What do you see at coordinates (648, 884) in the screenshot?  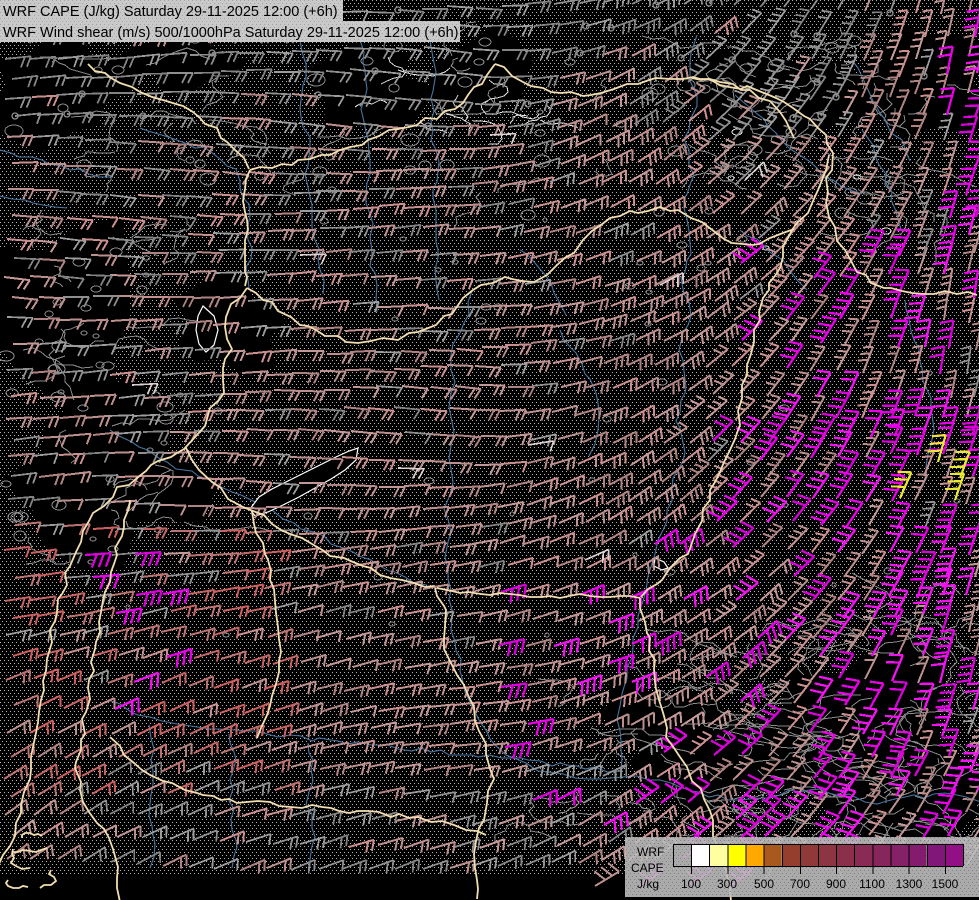 I see `svg-text: J/kg` at bounding box center [648, 884].